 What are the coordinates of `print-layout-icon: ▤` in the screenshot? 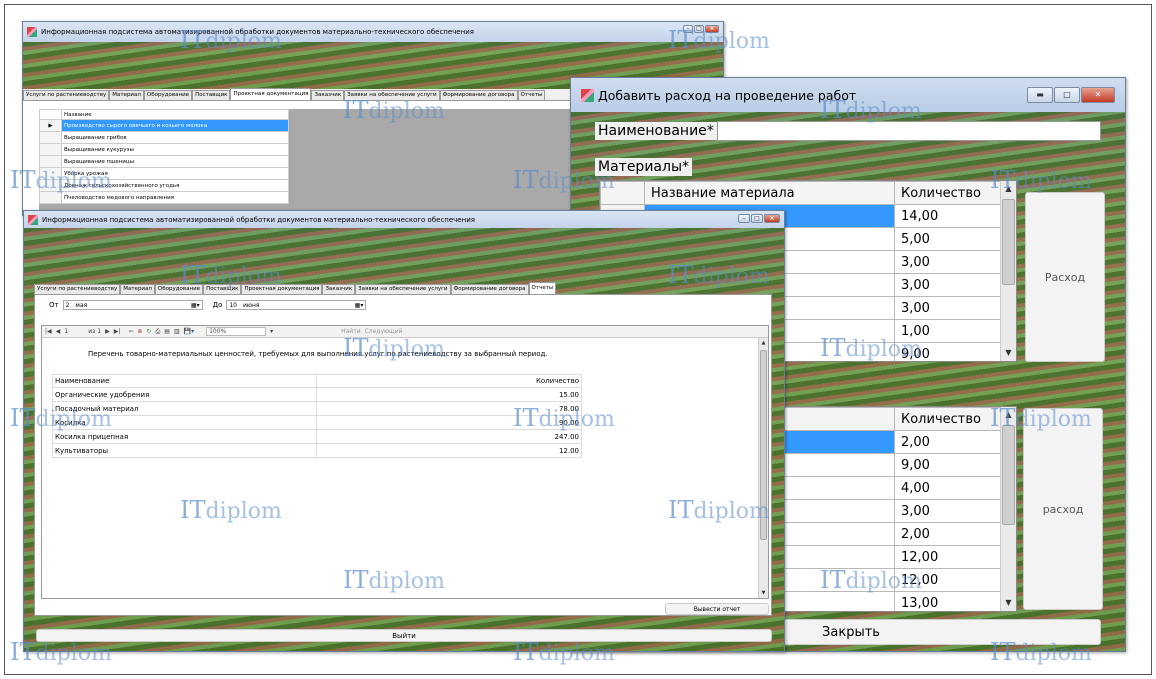 It's located at (167, 331).